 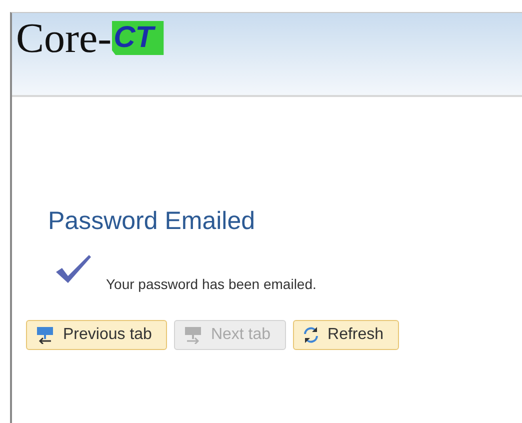 I want to click on checkmark-icon, so click(x=73, y=269).